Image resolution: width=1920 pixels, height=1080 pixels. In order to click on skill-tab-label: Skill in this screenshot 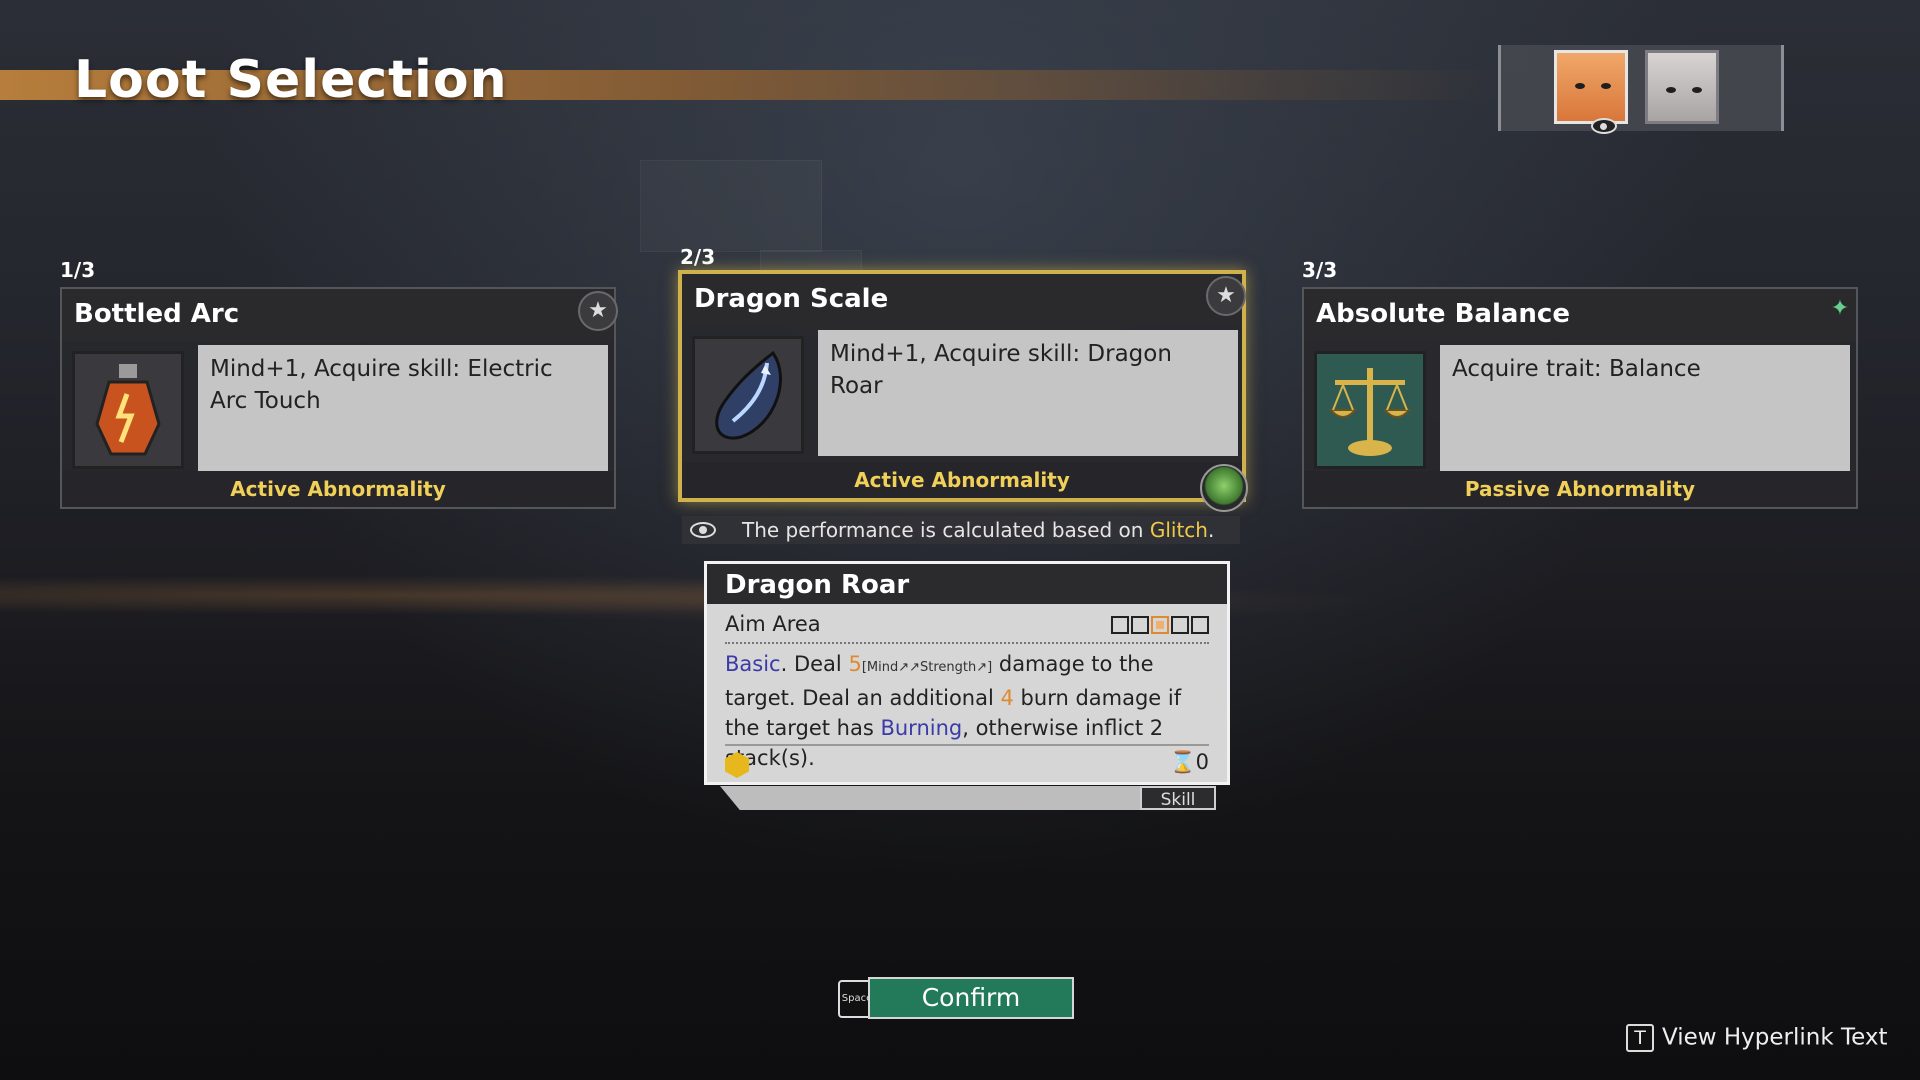, I will do `click(1178, 798)`.